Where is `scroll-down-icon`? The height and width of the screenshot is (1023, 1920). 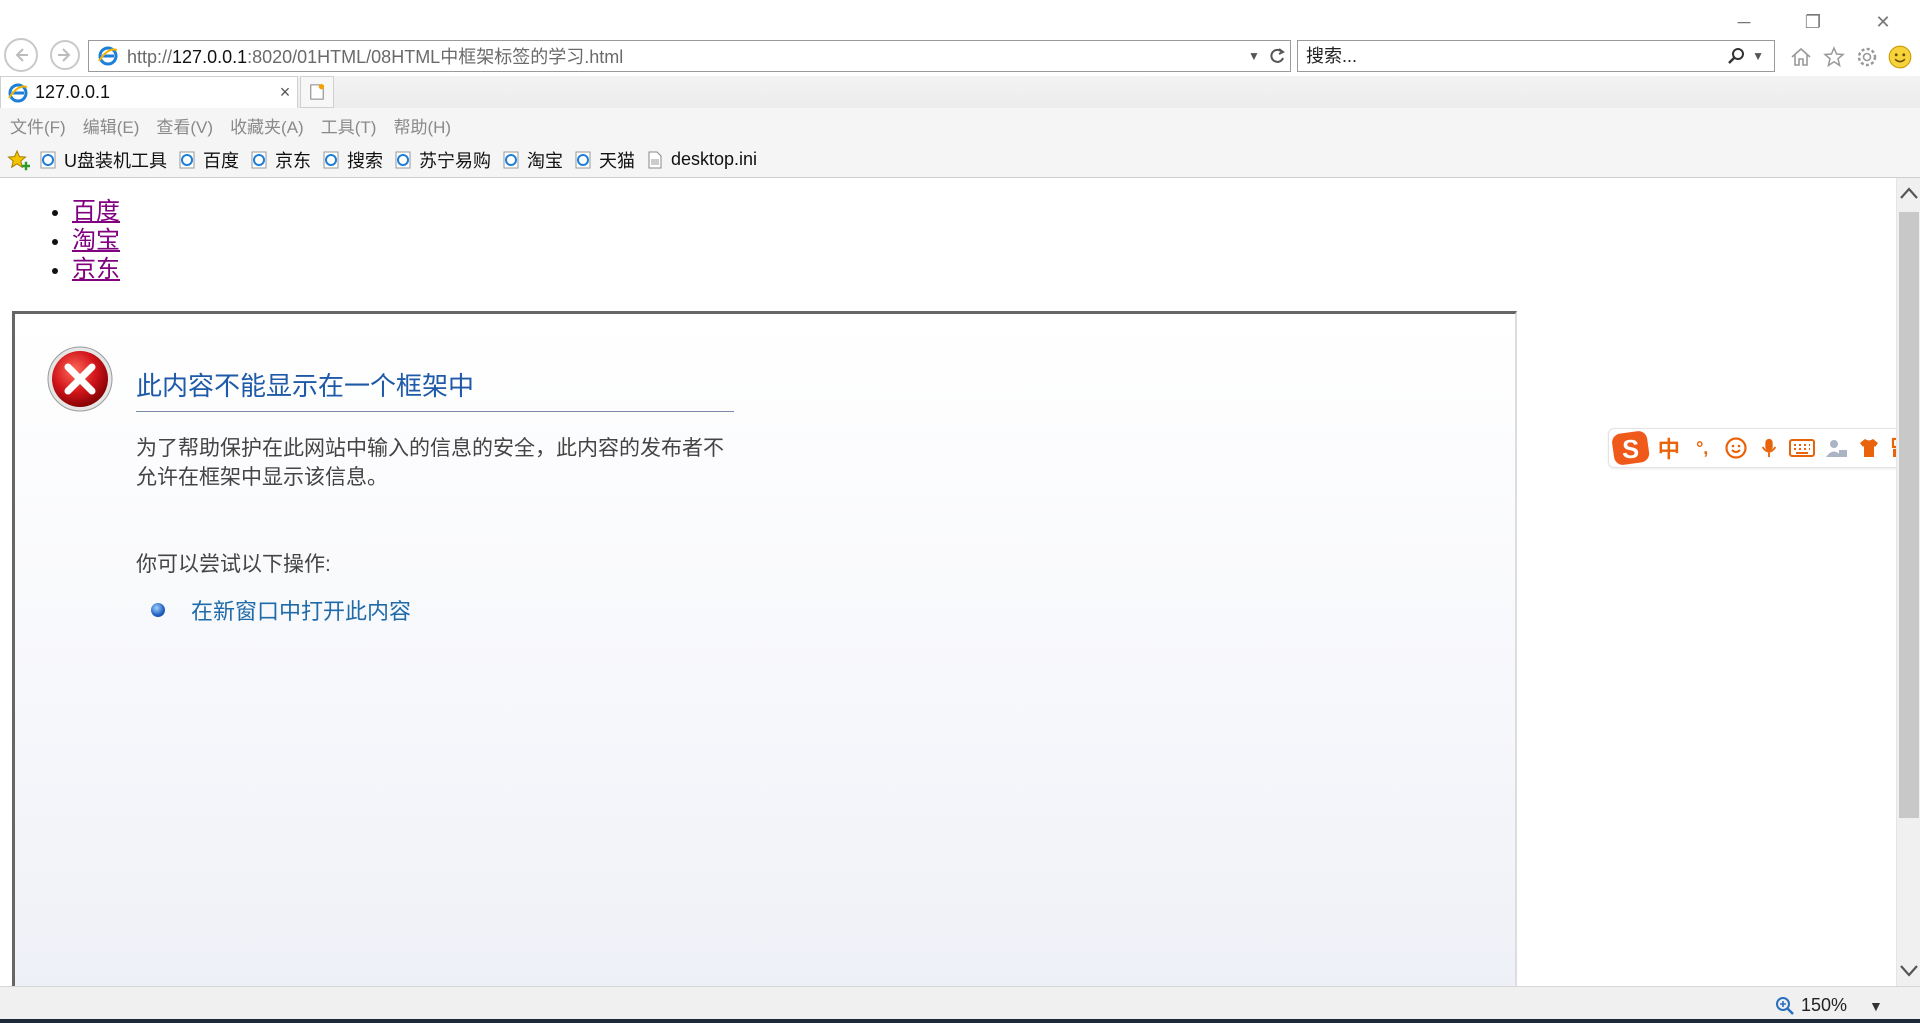
scroll-down-icon is located at coordinates (1908, 971).